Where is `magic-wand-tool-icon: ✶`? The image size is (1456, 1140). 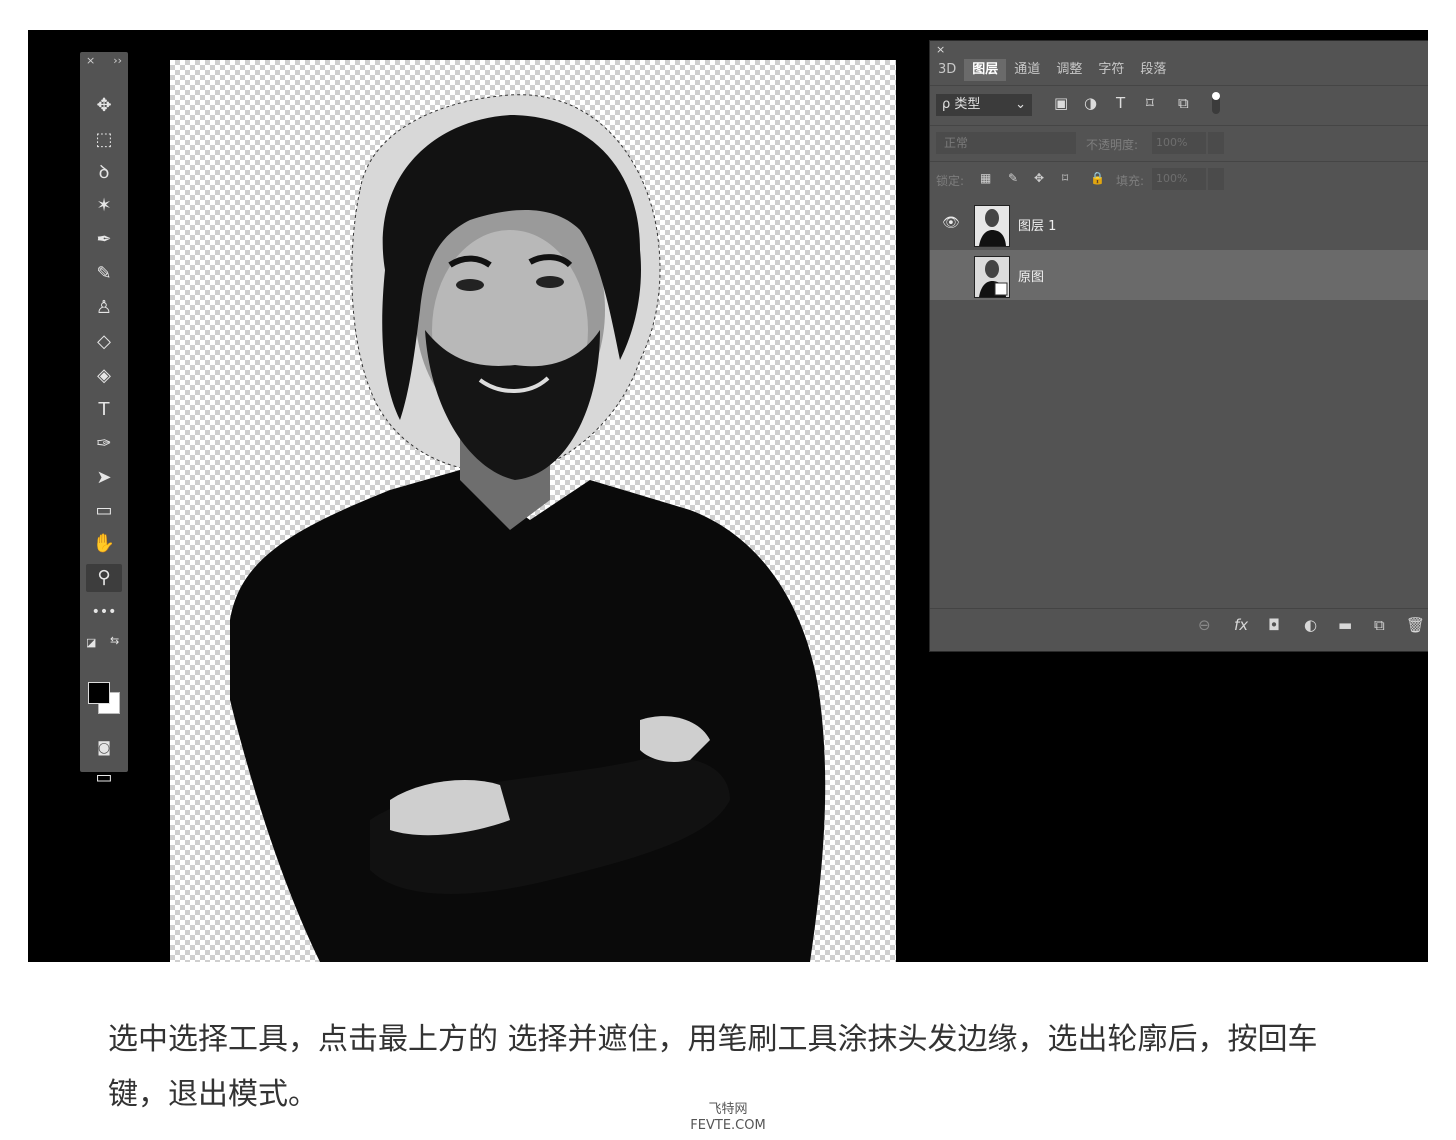
magic-wand-tool-icon: ✶ is located at coordinates (104, 206).